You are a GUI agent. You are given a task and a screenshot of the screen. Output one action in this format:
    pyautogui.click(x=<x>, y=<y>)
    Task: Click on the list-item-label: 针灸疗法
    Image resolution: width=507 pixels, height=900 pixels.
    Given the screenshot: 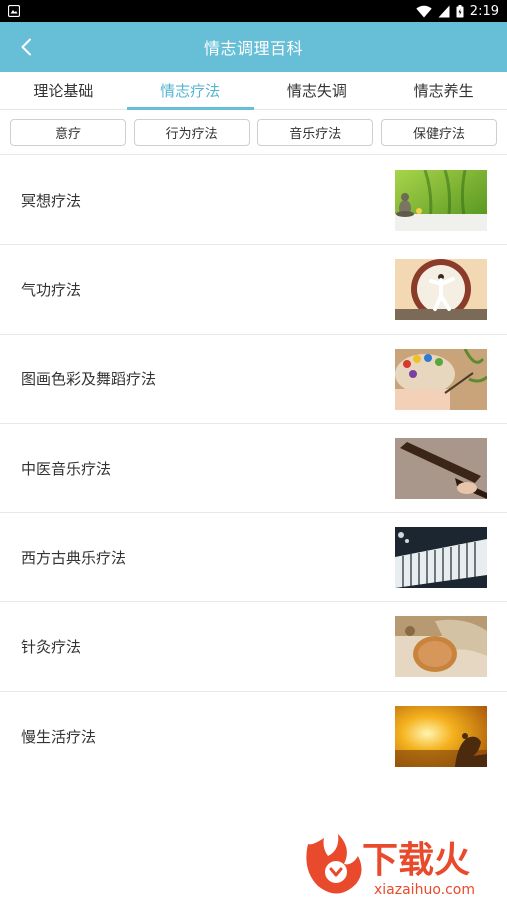 What is the action you would take?
    pyautogui.click(x=51, y=647)
    